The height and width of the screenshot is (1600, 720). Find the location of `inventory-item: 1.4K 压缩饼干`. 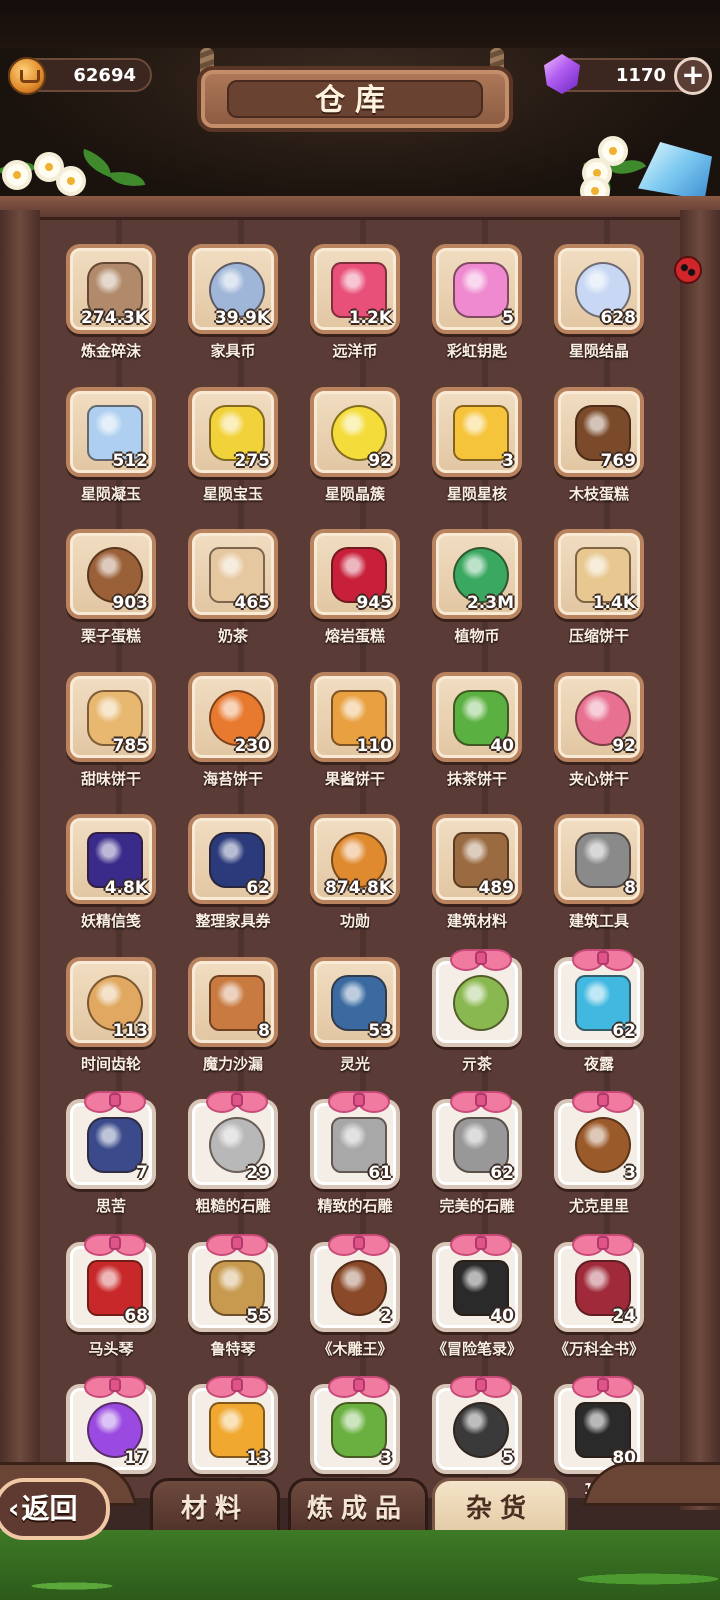

inventory-item: 1.4K 压缩饼干 is located at coordinates (599, 599).